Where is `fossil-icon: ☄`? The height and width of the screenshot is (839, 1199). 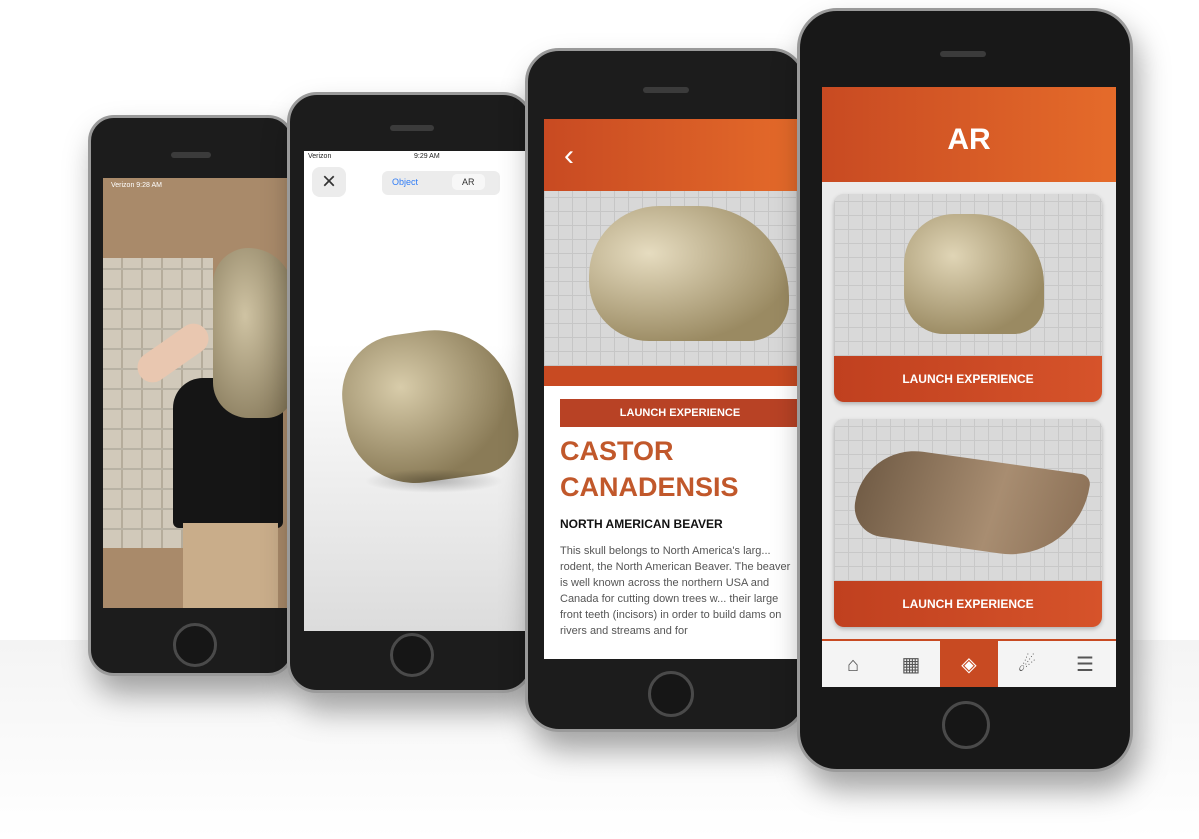 fossil-icon: ☄ is located at coordinates (1027, 665).